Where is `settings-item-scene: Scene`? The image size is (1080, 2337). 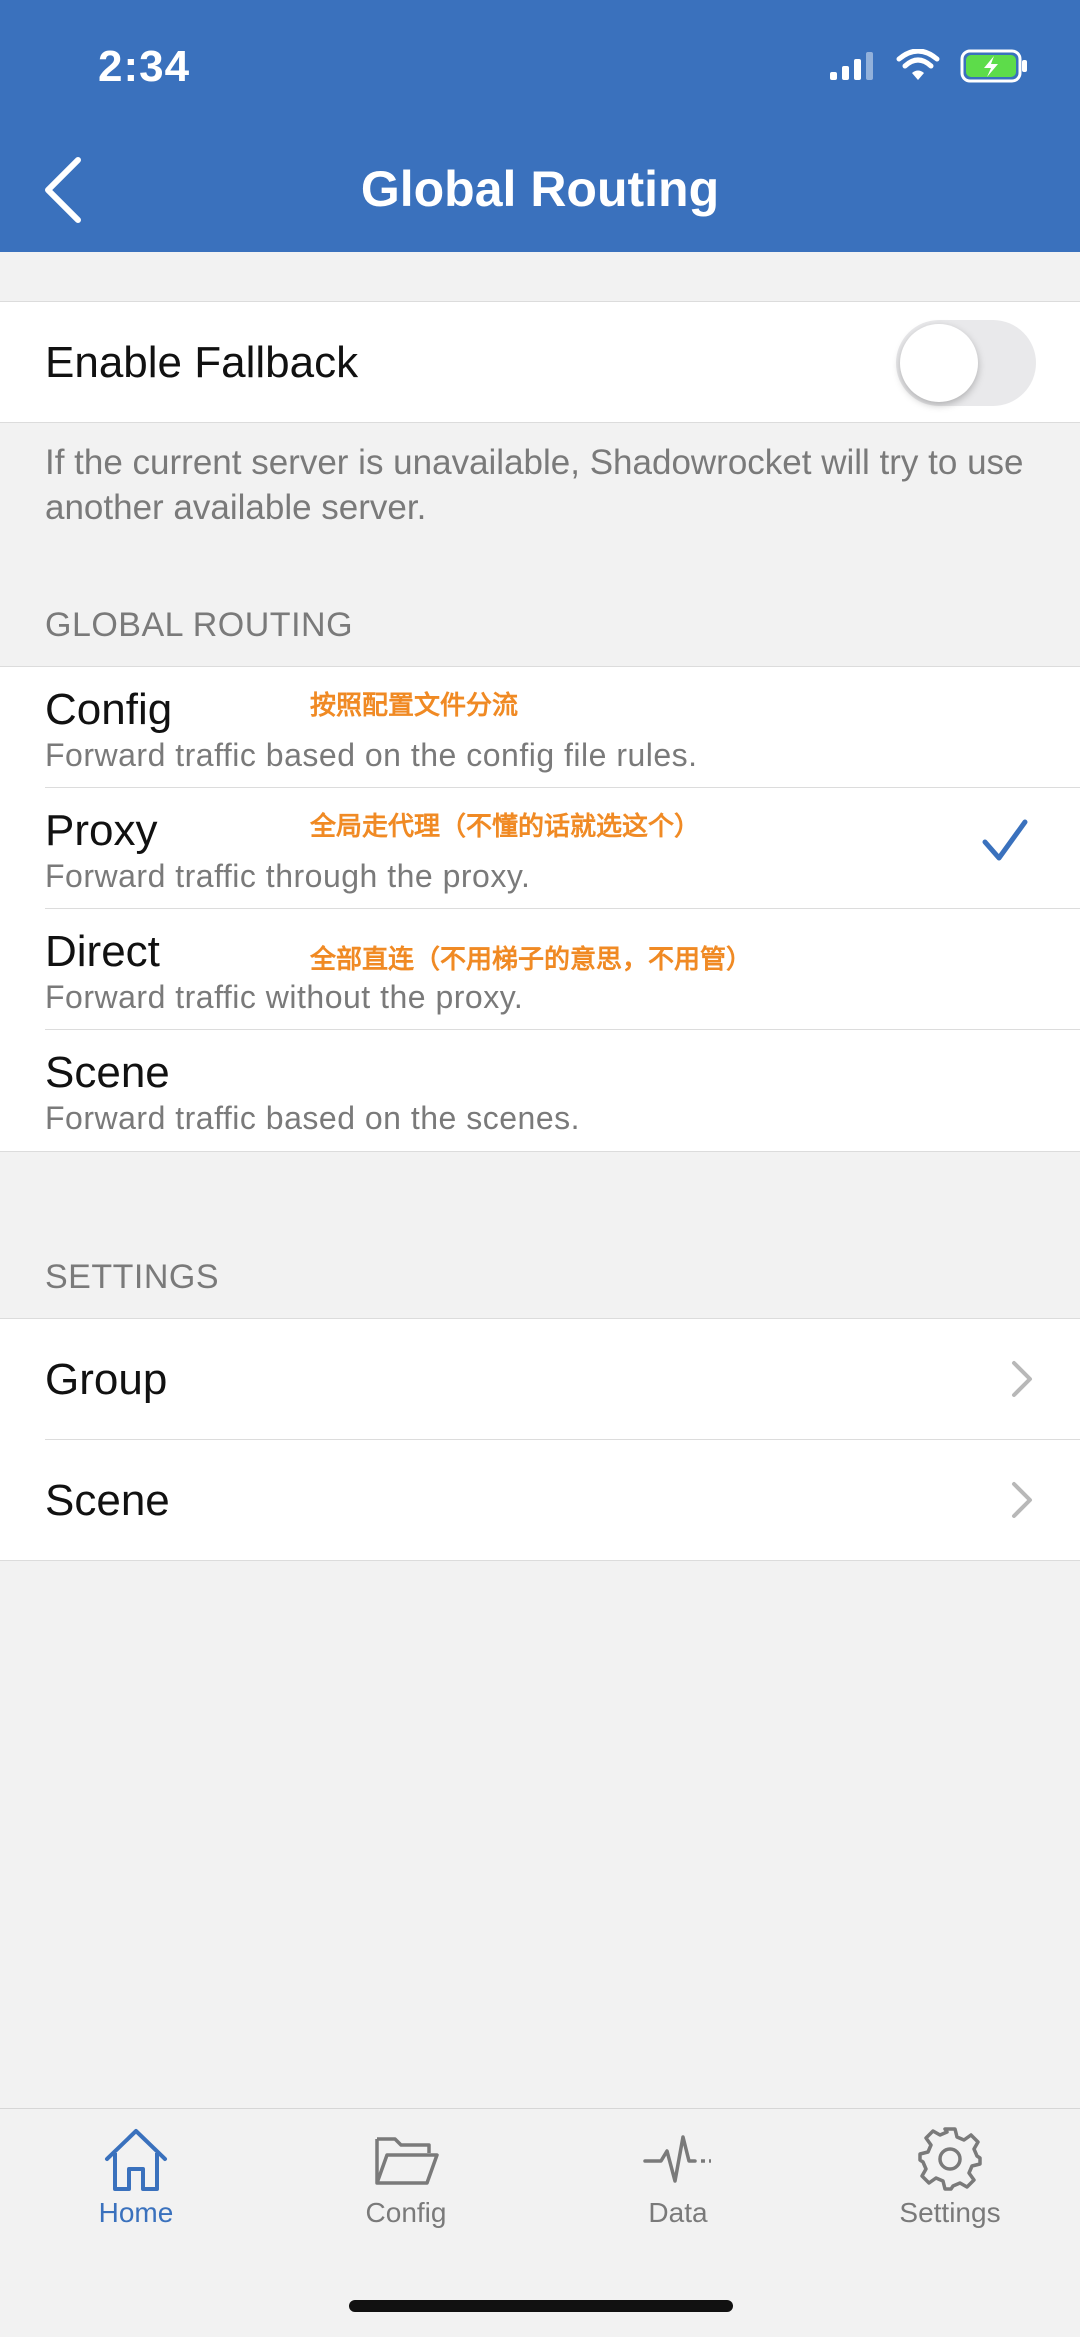 settings-item-scene: Scene is located at coordinates (540, 1500).